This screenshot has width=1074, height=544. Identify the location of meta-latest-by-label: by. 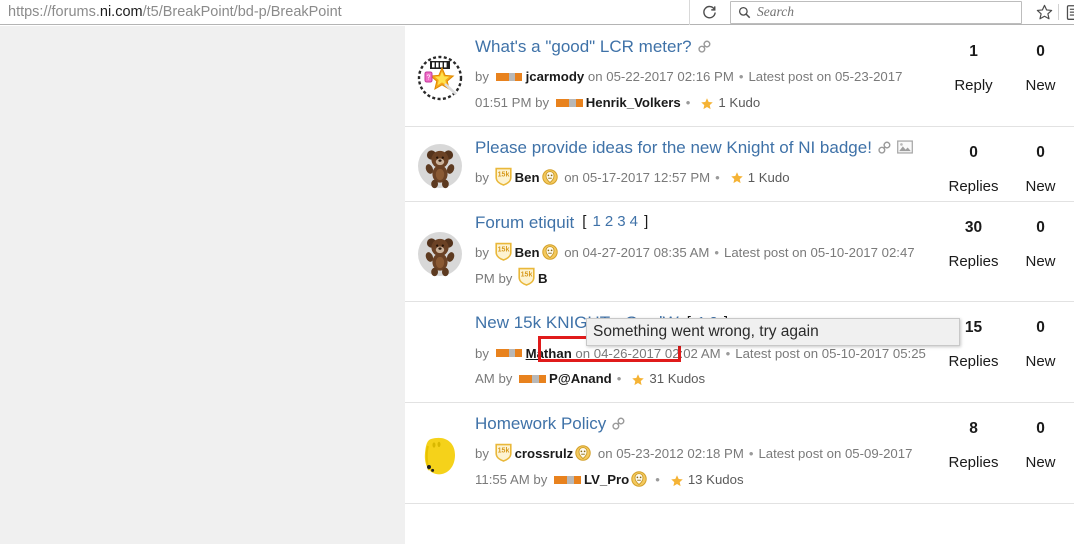
(542, 480).